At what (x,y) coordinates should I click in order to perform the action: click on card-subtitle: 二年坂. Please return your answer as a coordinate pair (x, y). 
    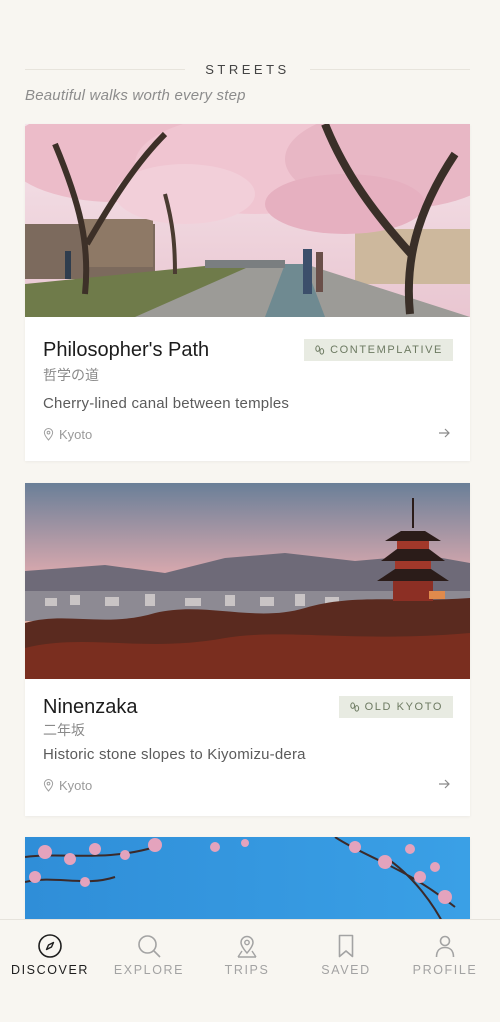
    Looking at the image, I should click on (64, 730).